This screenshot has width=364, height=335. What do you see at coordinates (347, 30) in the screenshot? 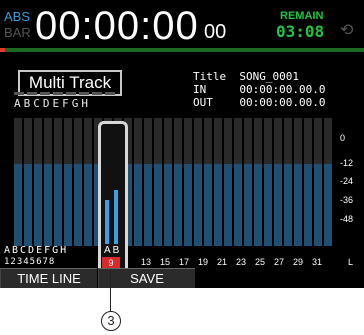
I see `loop-icon: ⟲` at bounding box center [347, 30].